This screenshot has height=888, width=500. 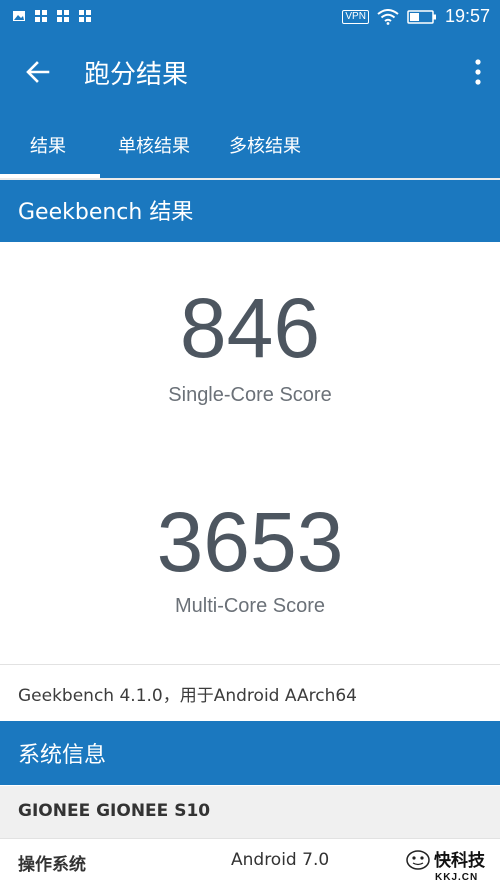 What do you see at coordinates (52, 16) in the screenshot?
I see `notification-icons` at bounding box center [52, 16].